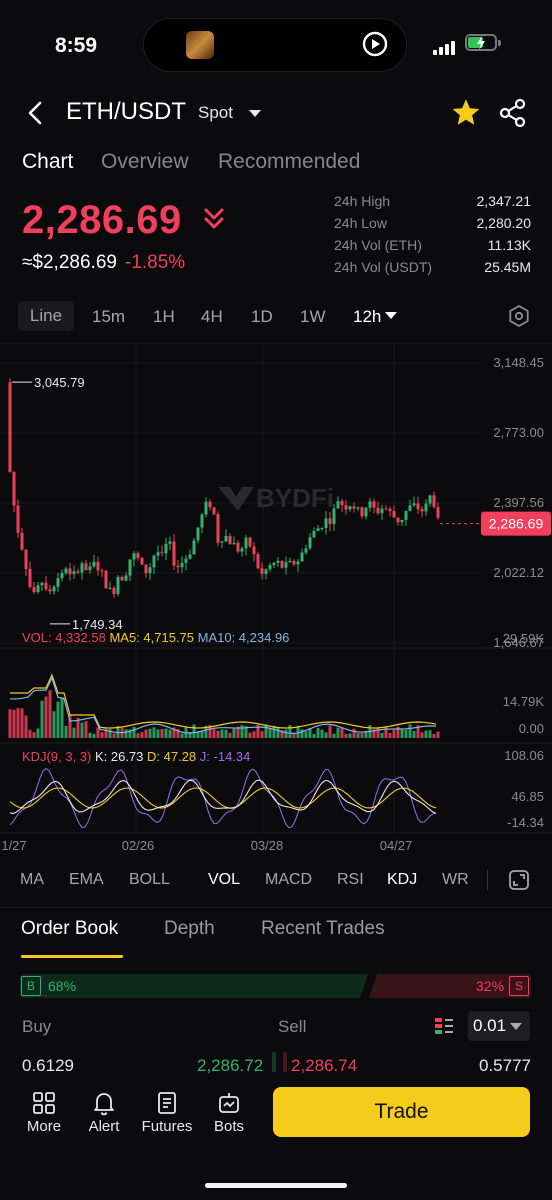  I want to click on sell-ratio-bar, so click(450, 986).